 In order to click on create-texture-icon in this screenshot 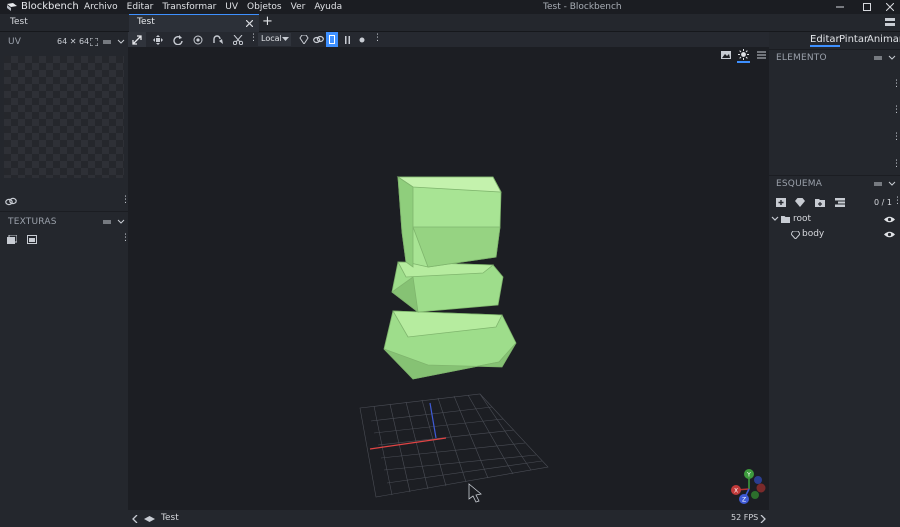, I will do `click(31, 239)`.